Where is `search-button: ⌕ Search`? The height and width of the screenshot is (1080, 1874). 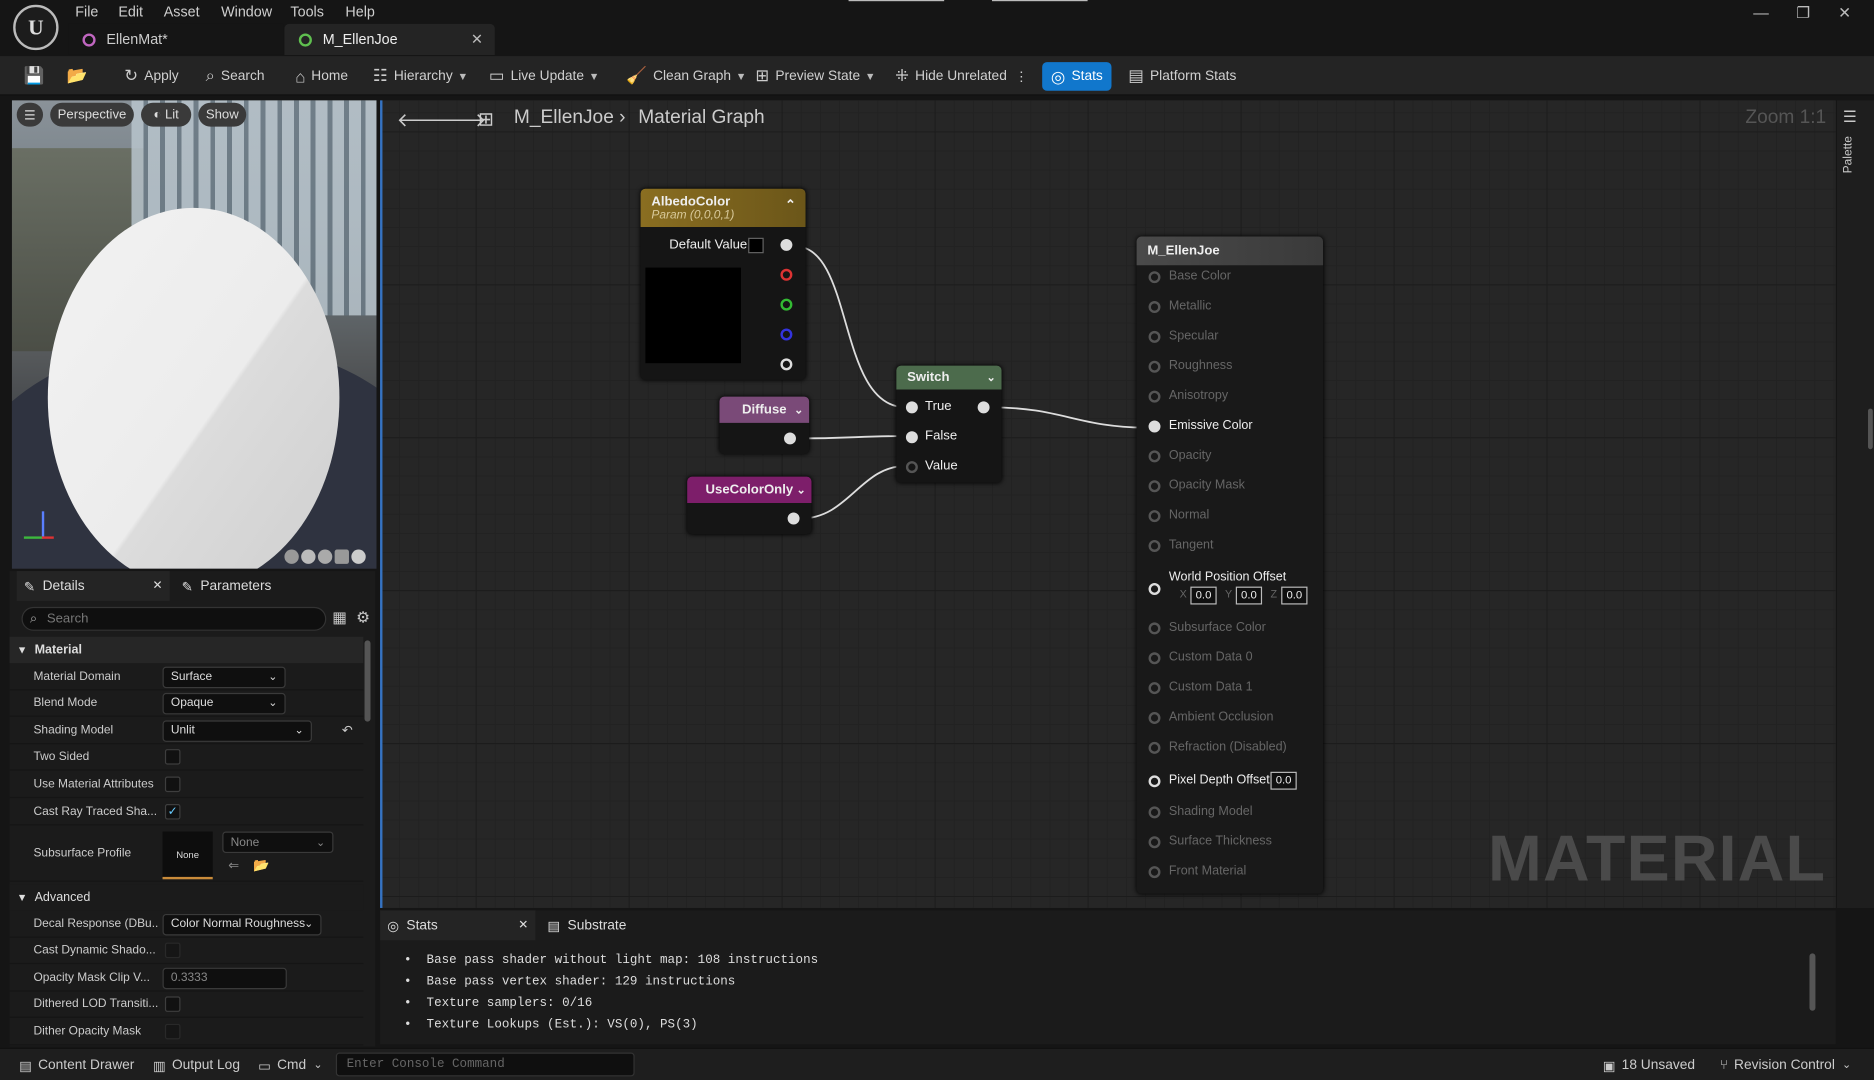
search-button: ⌕ Search is located at coordinates (235, 75).